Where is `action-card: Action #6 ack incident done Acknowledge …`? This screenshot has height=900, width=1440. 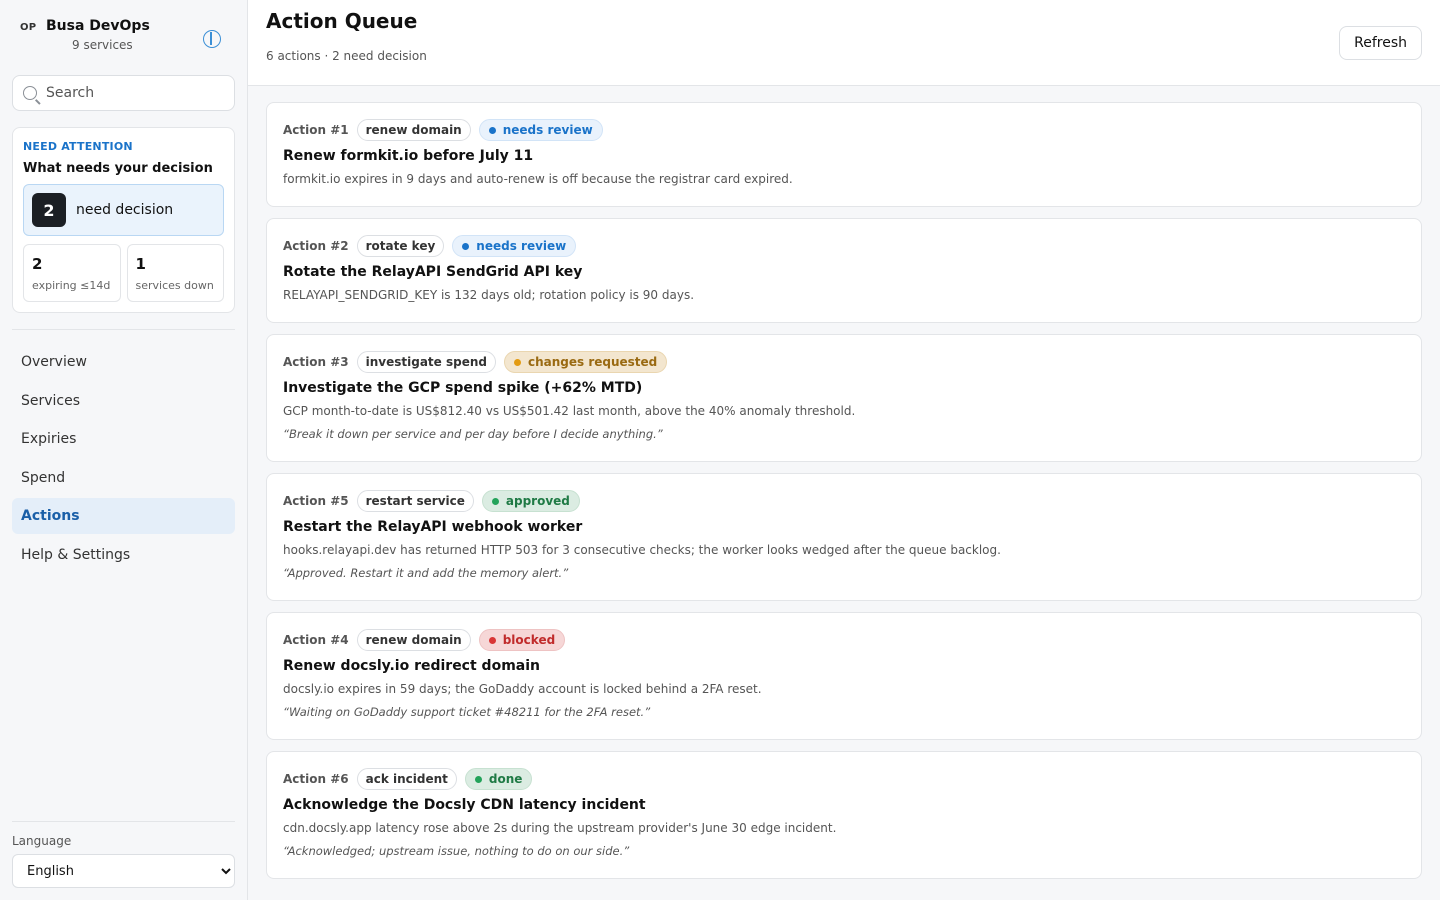
action-card: Action #6 ack incident done Acknowledge … is located at coordinates (844, 815).